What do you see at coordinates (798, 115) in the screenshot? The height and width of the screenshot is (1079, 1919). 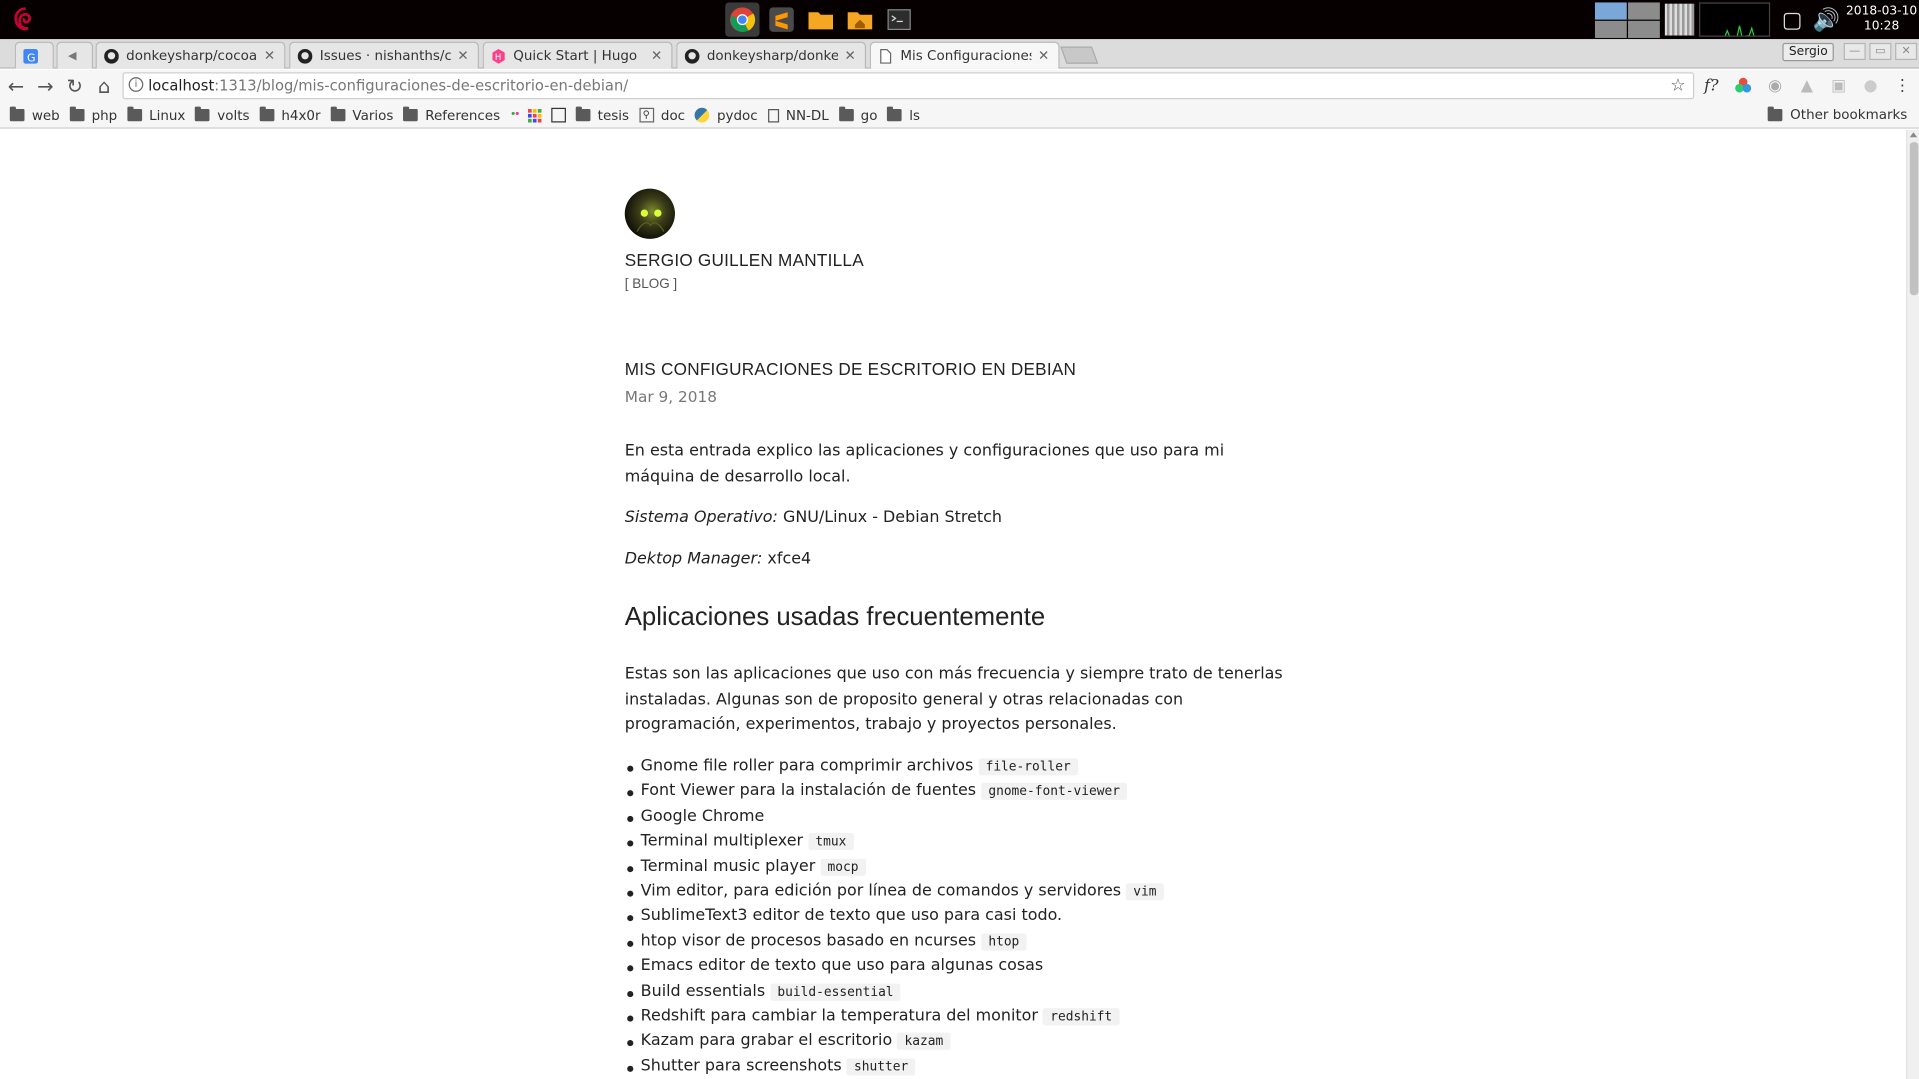 I see `bookmark-nn-dl: NN-DL` at bounding box center [798, 115].